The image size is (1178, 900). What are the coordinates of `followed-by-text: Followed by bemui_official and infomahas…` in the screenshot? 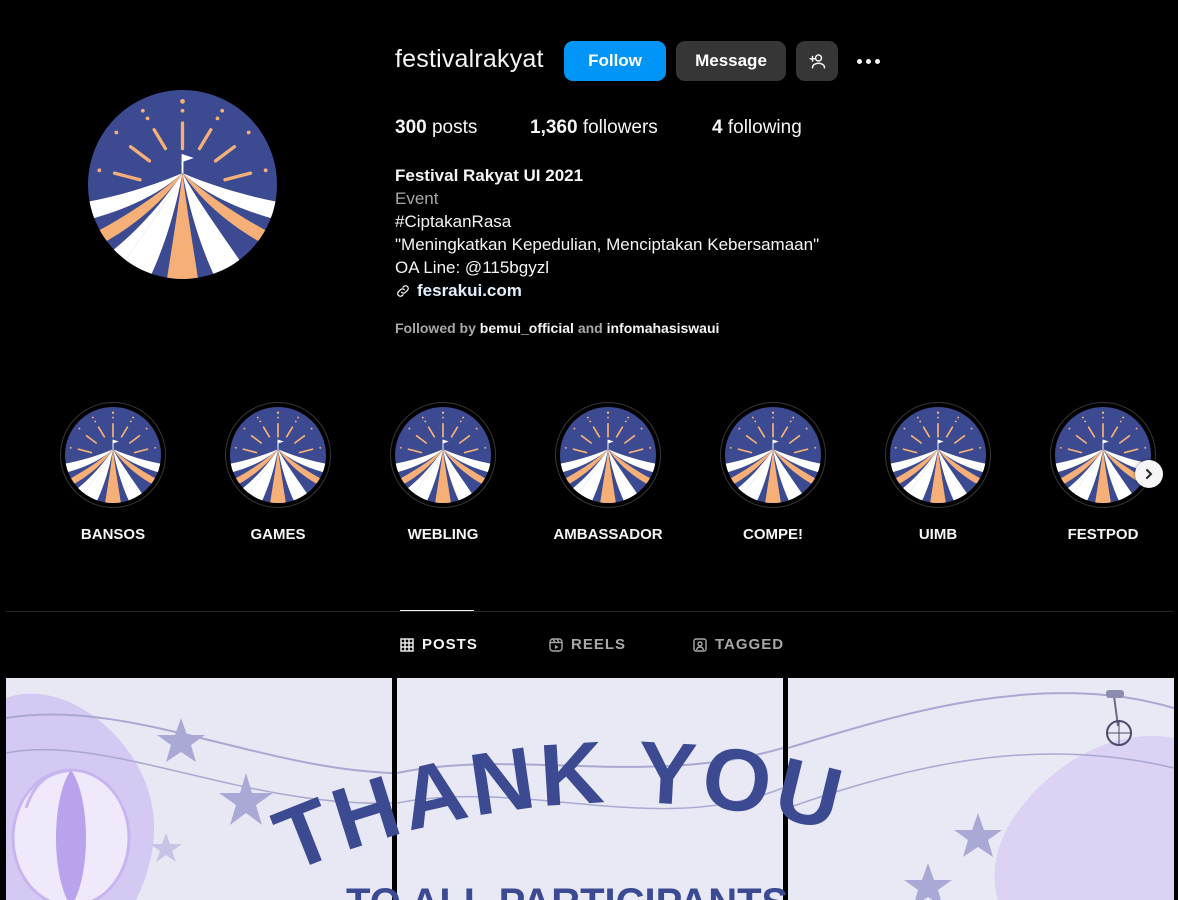 It's located at (557, 328).